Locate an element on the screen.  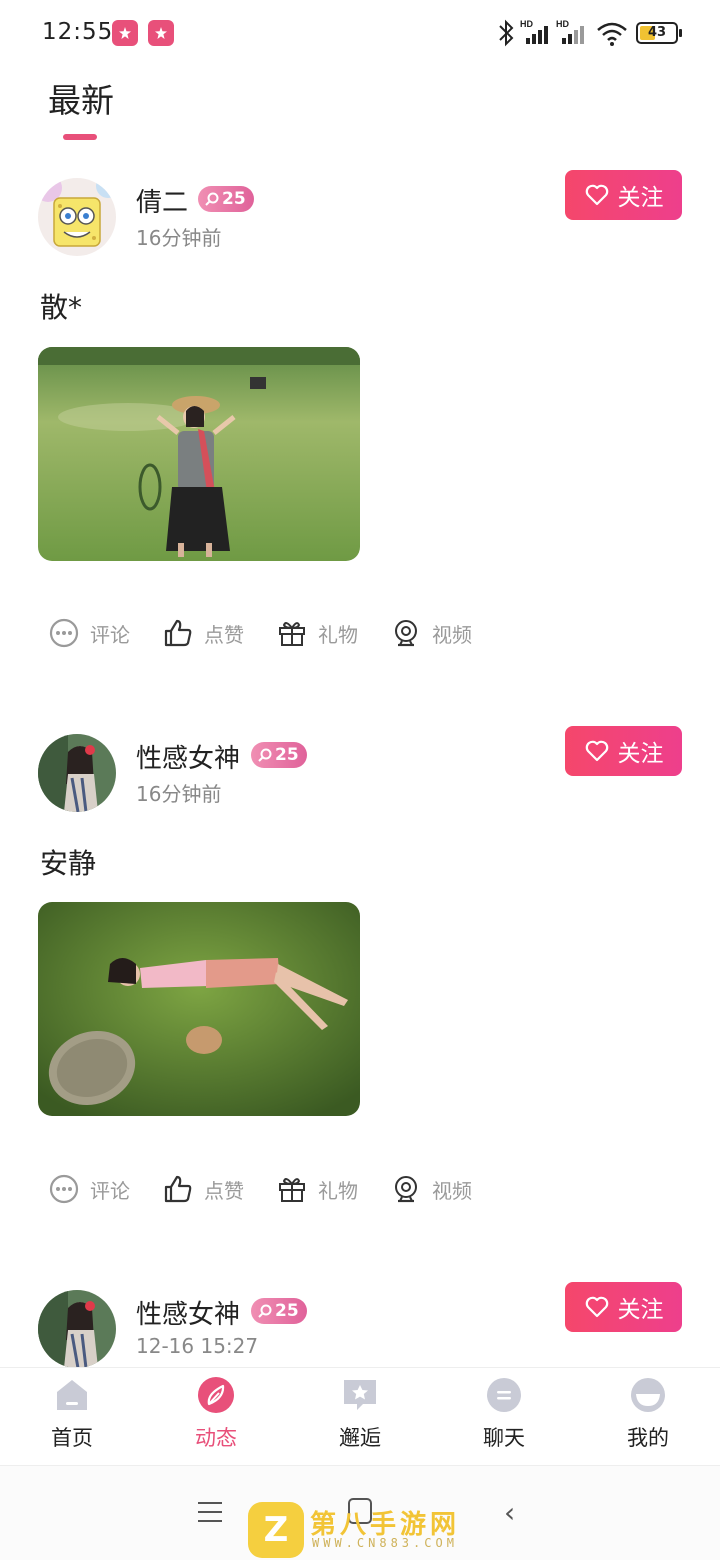
nav-encounter: 邂逅 is located at coordinates (360, 1419).